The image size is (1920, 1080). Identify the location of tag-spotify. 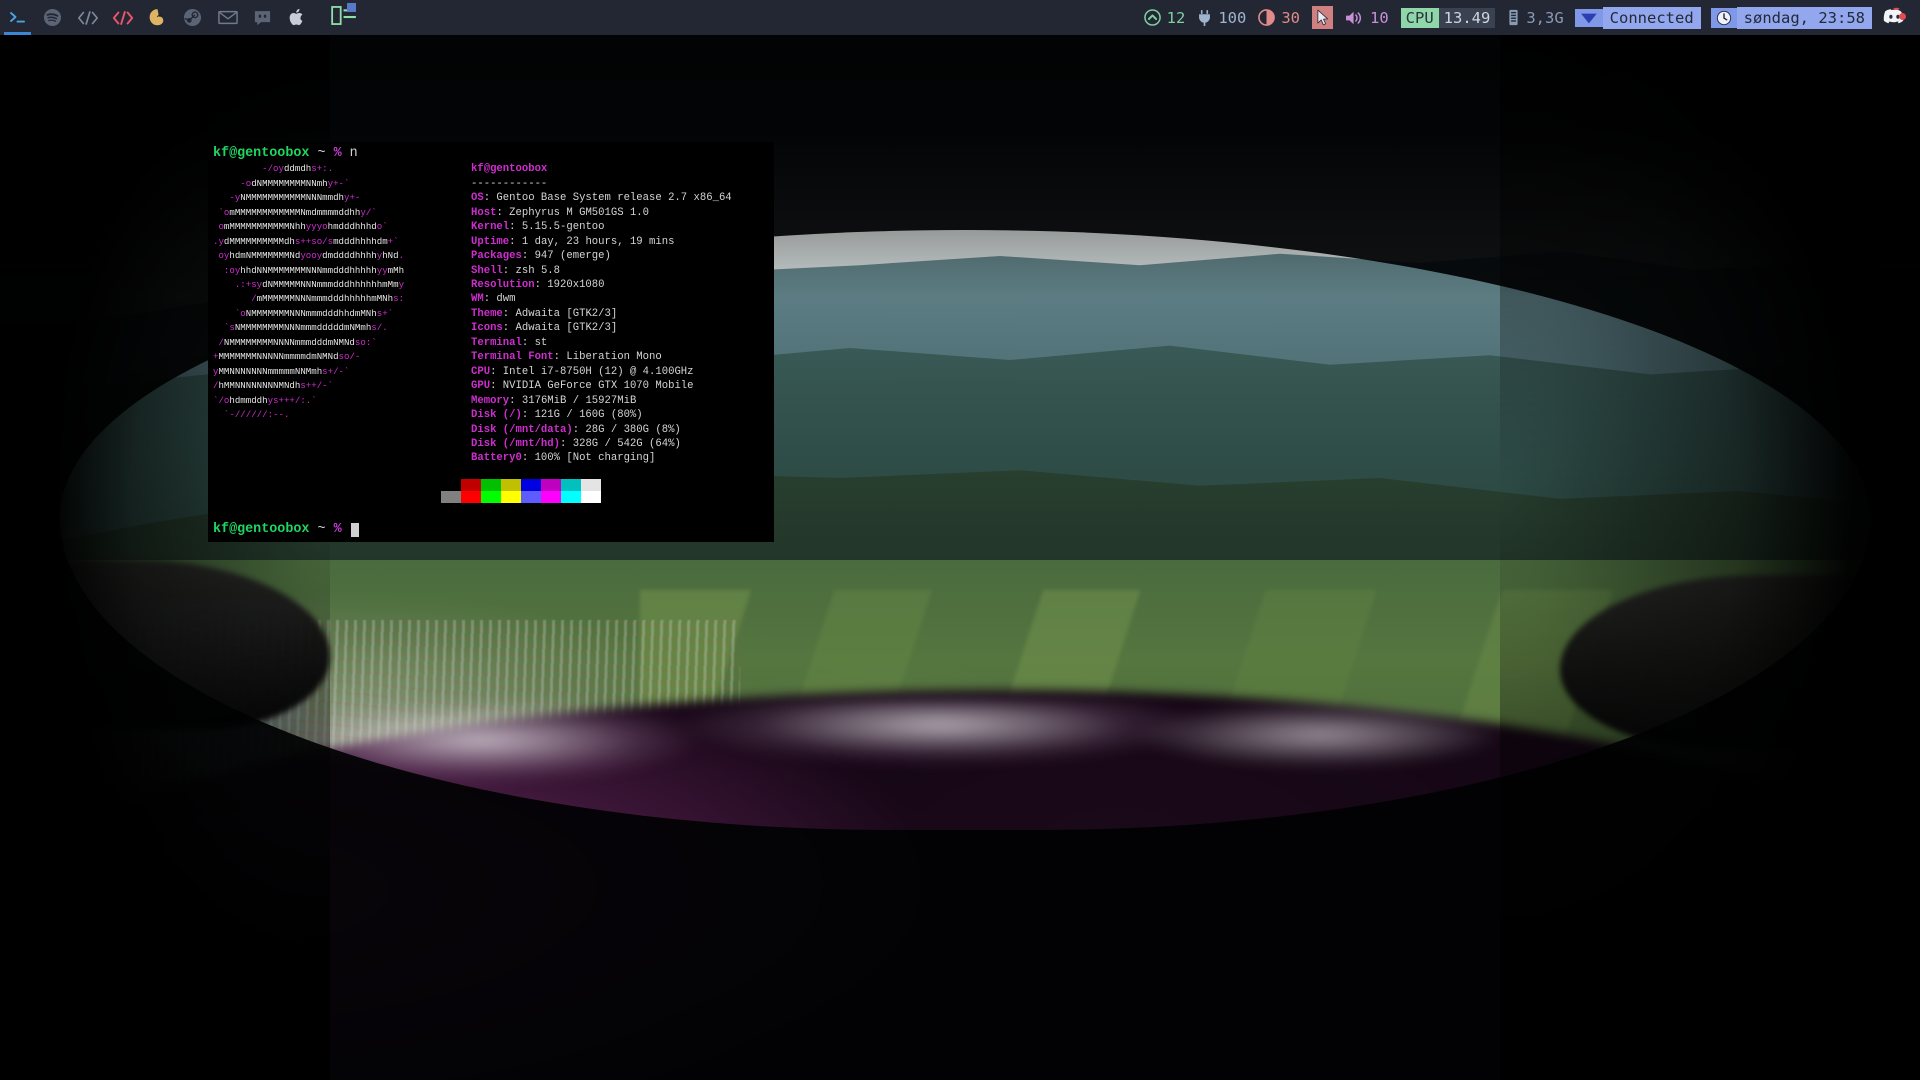
(52, 17).